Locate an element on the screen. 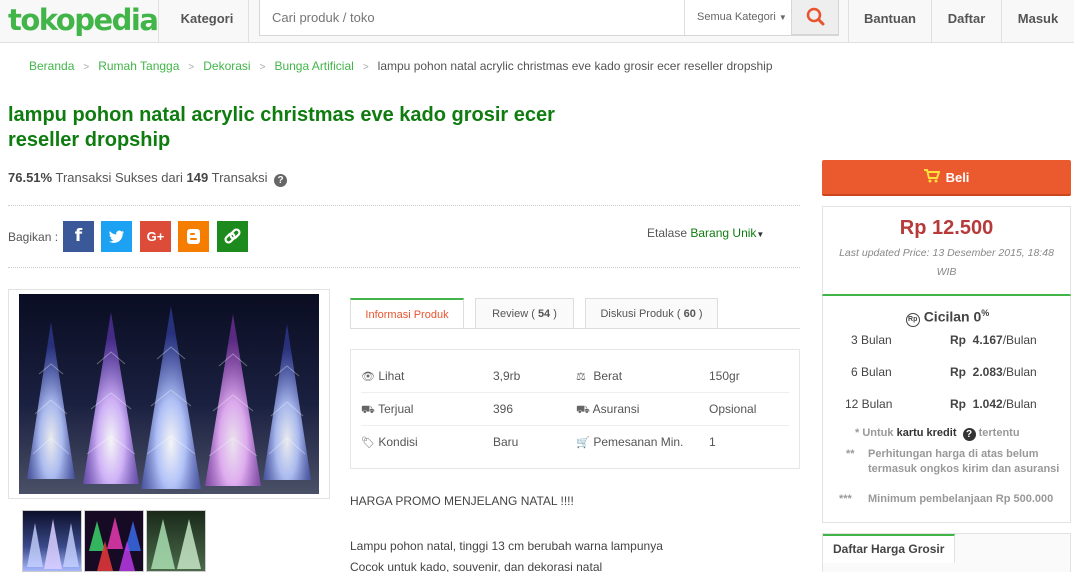  installment-price: Rp 2.083/Bulan is located at coordinates (993, 372).